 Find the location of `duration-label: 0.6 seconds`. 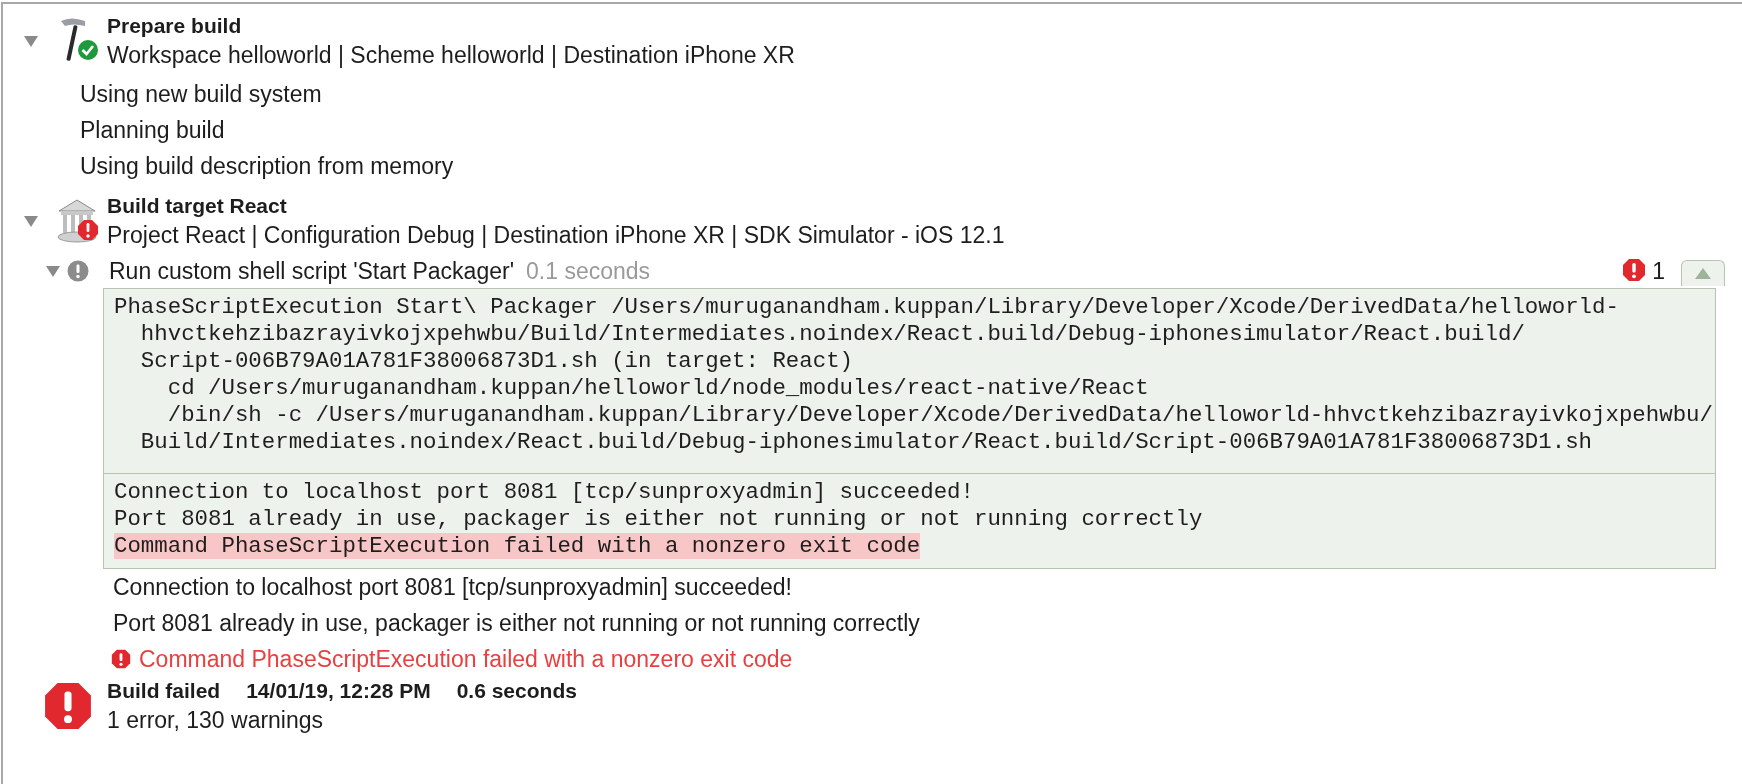

duration-label: 0.6 seconds is located at coordinates (516, 691).